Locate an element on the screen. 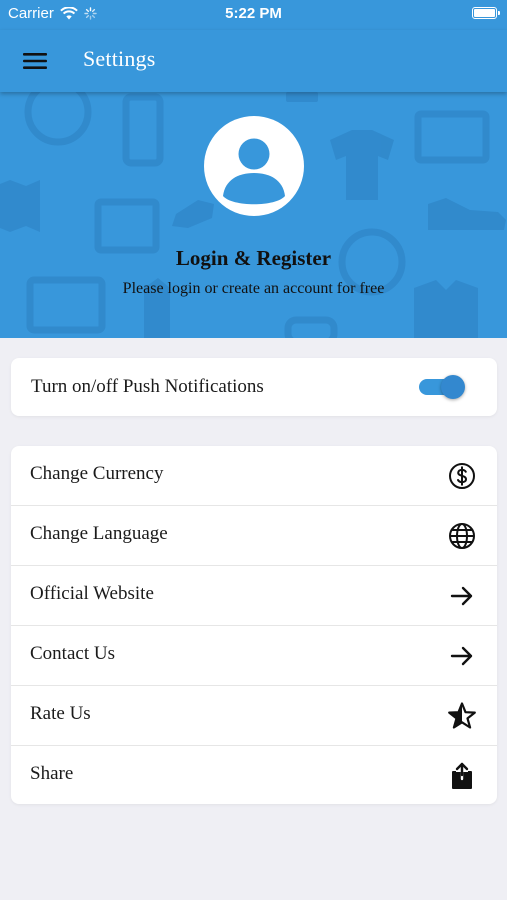 Image resolution: width=507 pixels, height=900 pixels. list-item-contact-us: Contact Us is located at coordinates (254, 656).